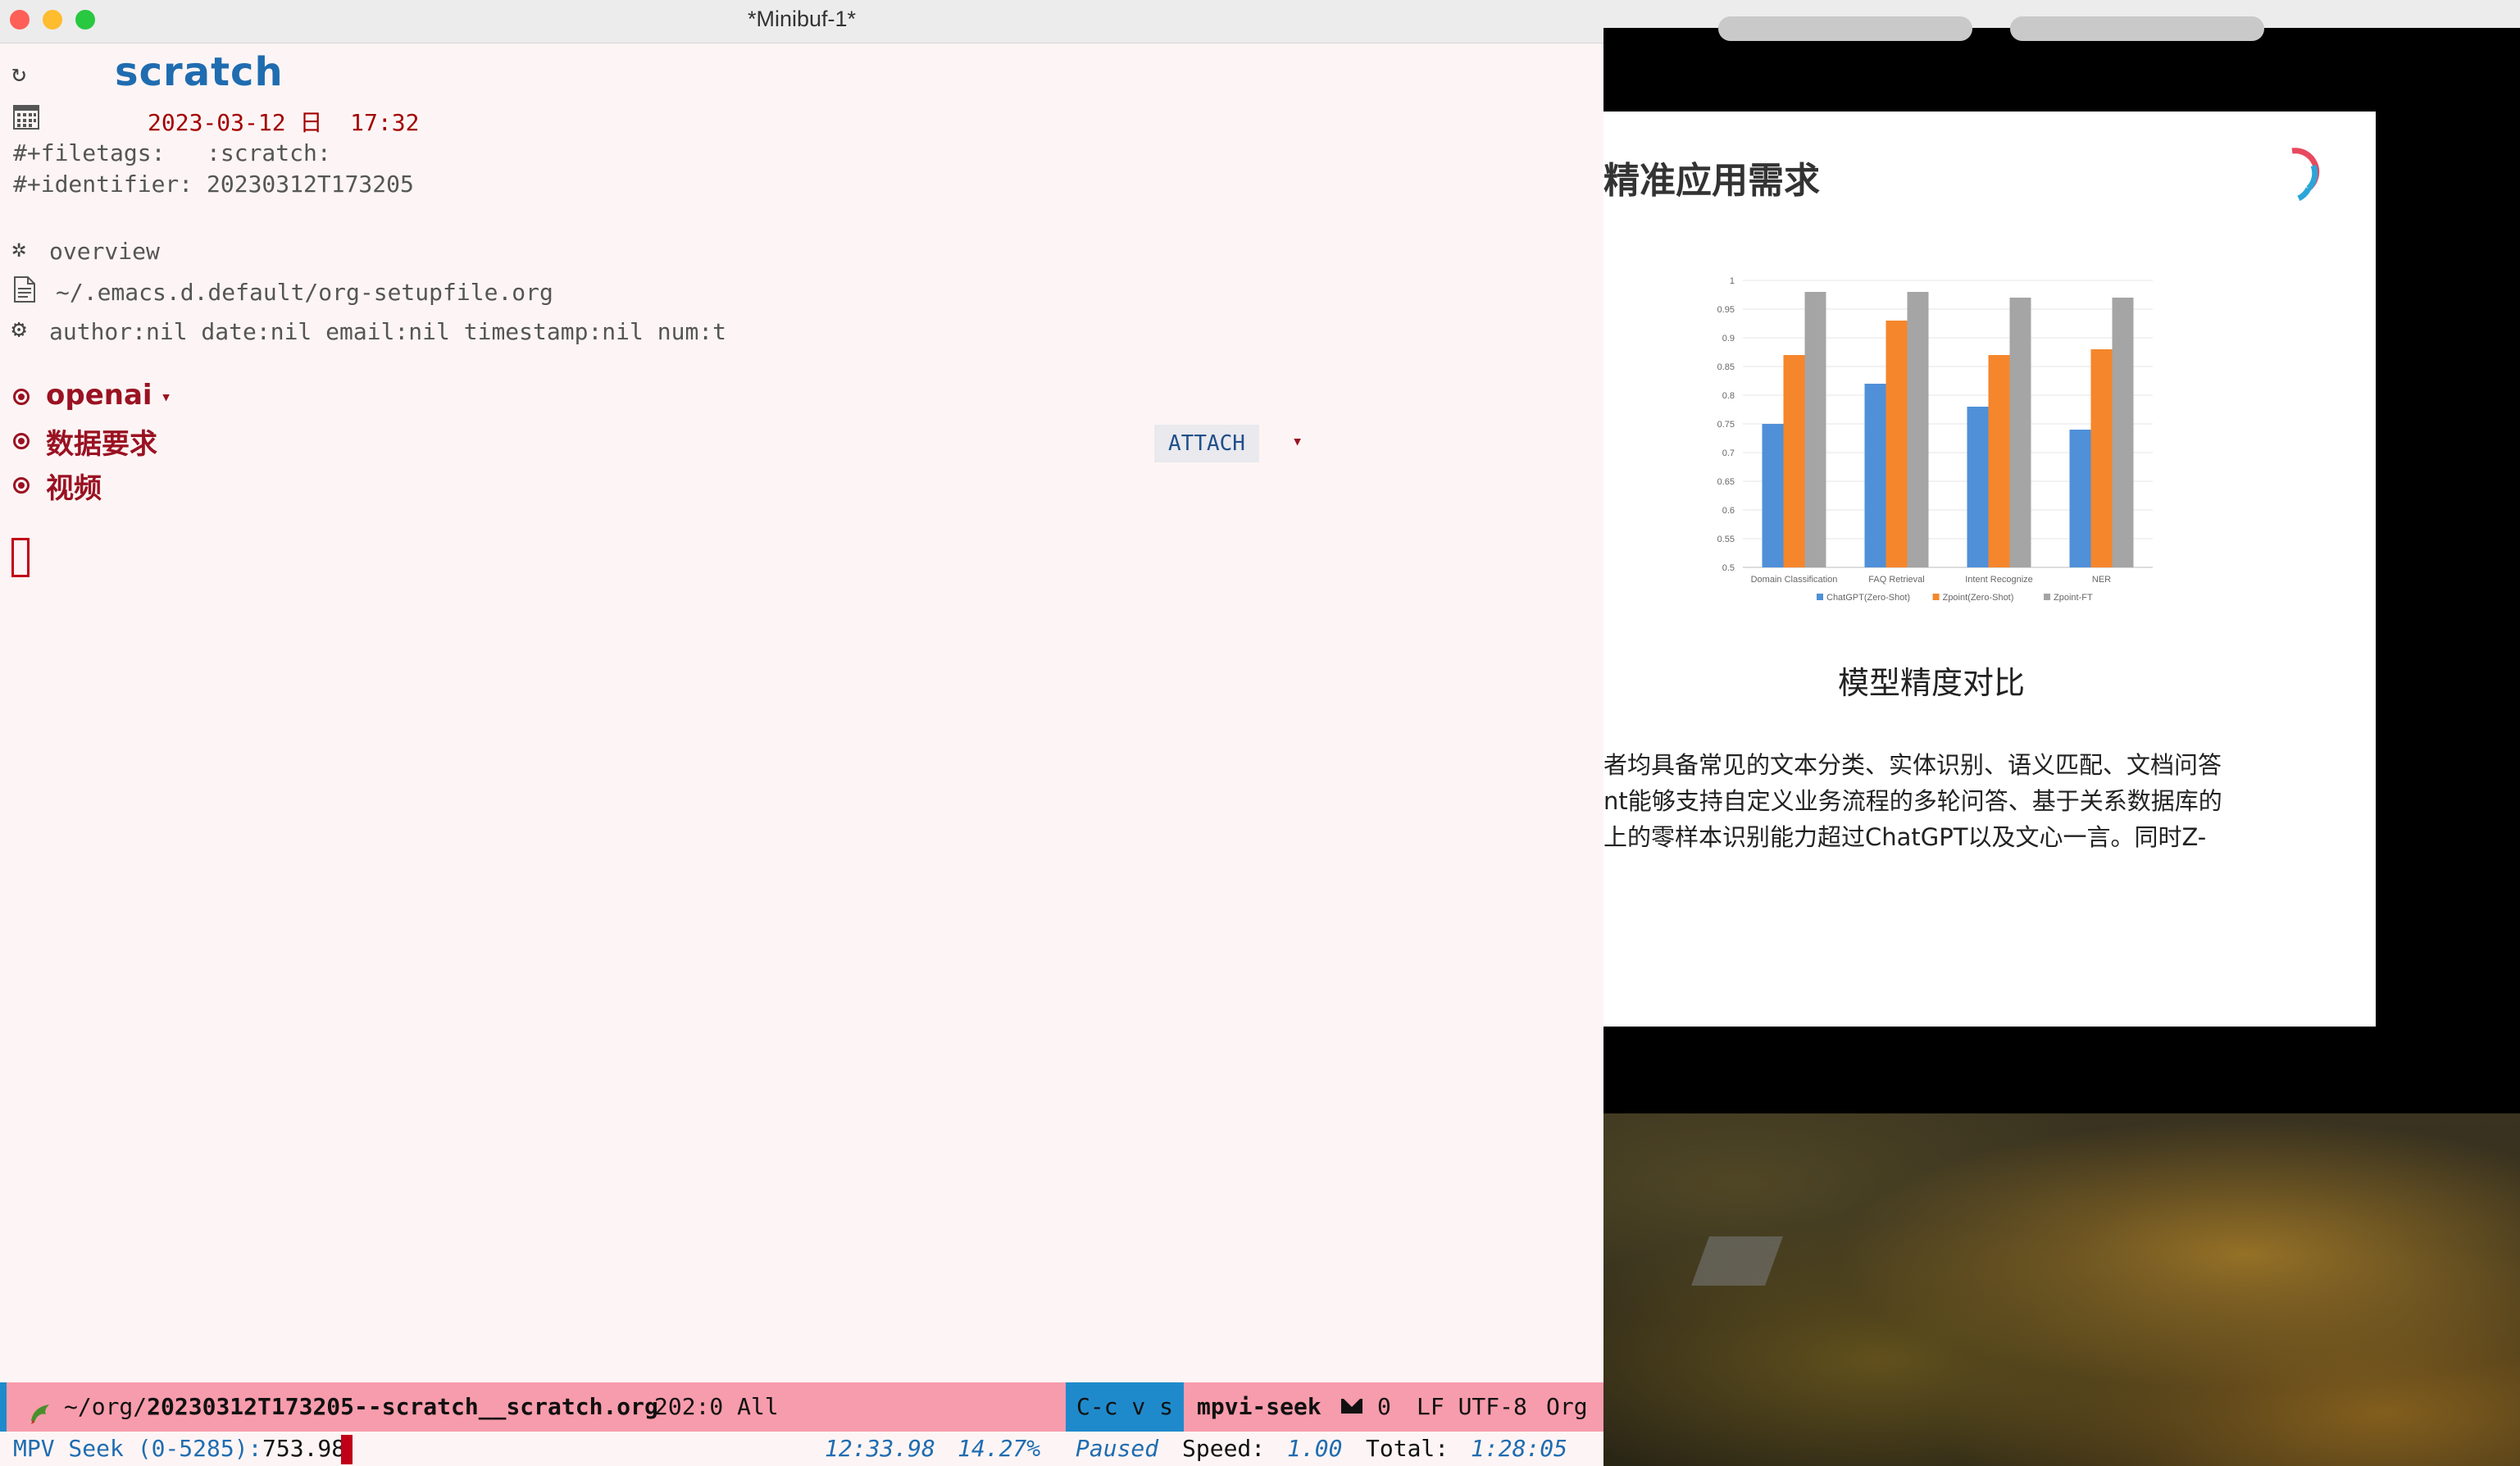  I want to click on overview-line: overview, so click(105, 251).